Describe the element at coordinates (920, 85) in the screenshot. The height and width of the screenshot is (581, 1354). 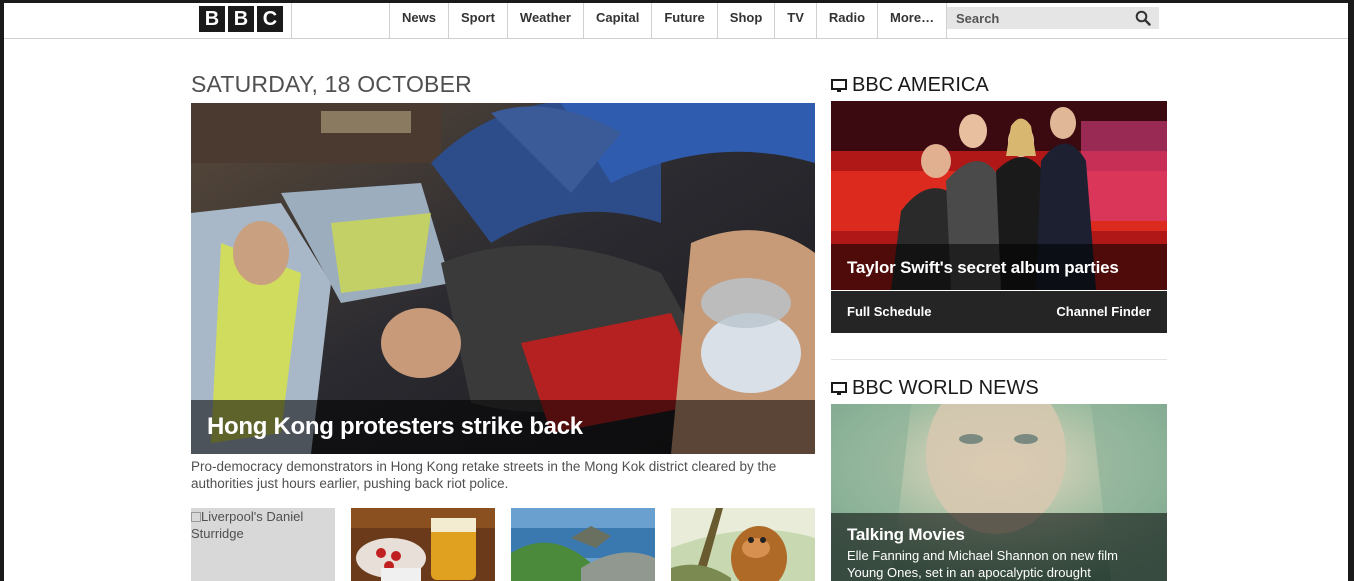
I see `bbc-america-heading-text: BBC AMERICA` at that location.